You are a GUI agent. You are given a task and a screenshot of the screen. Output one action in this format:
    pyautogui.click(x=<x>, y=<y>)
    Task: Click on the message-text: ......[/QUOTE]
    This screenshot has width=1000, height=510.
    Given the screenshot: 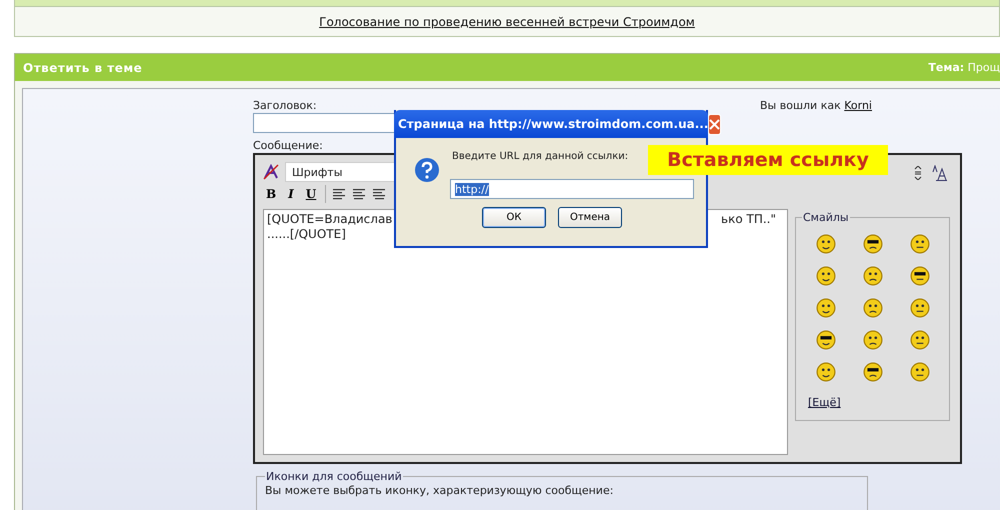 What is the action you would take?
    pyautogui.click(x=306, y=234)
    